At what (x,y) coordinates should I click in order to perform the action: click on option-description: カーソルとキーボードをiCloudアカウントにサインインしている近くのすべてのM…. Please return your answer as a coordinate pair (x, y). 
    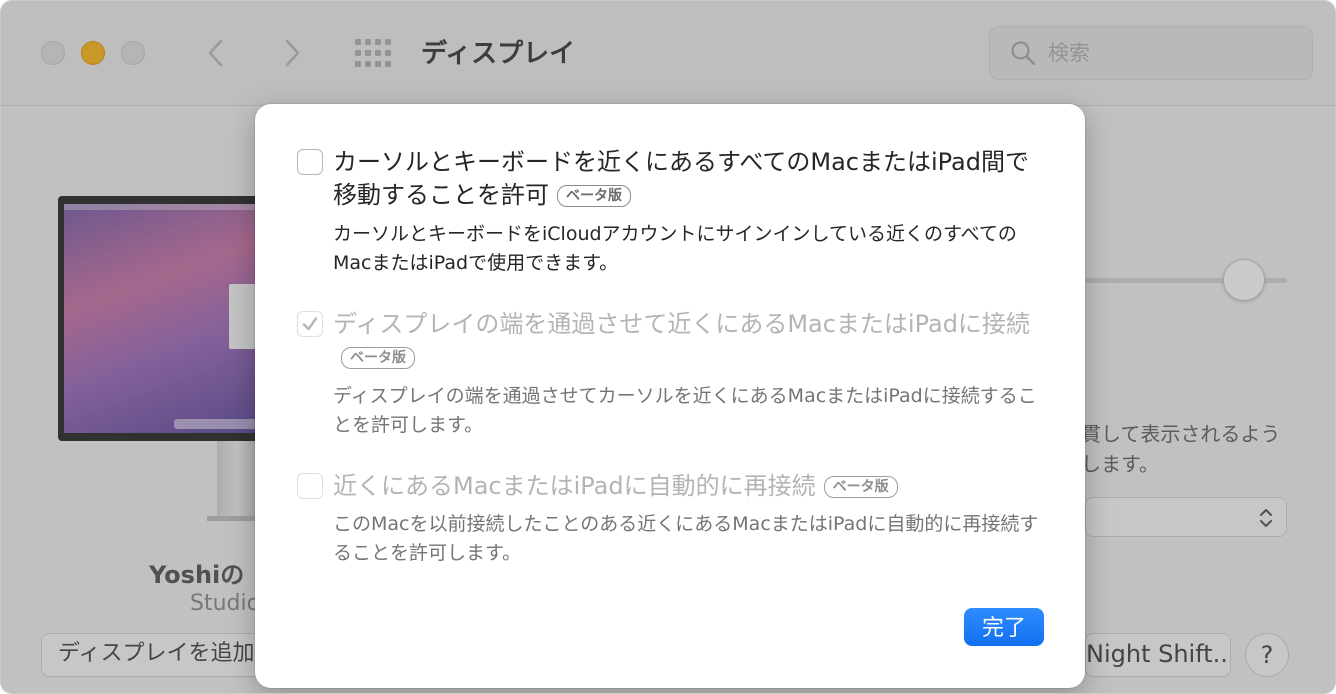
    Looking at the image, I should click on (675, 248).